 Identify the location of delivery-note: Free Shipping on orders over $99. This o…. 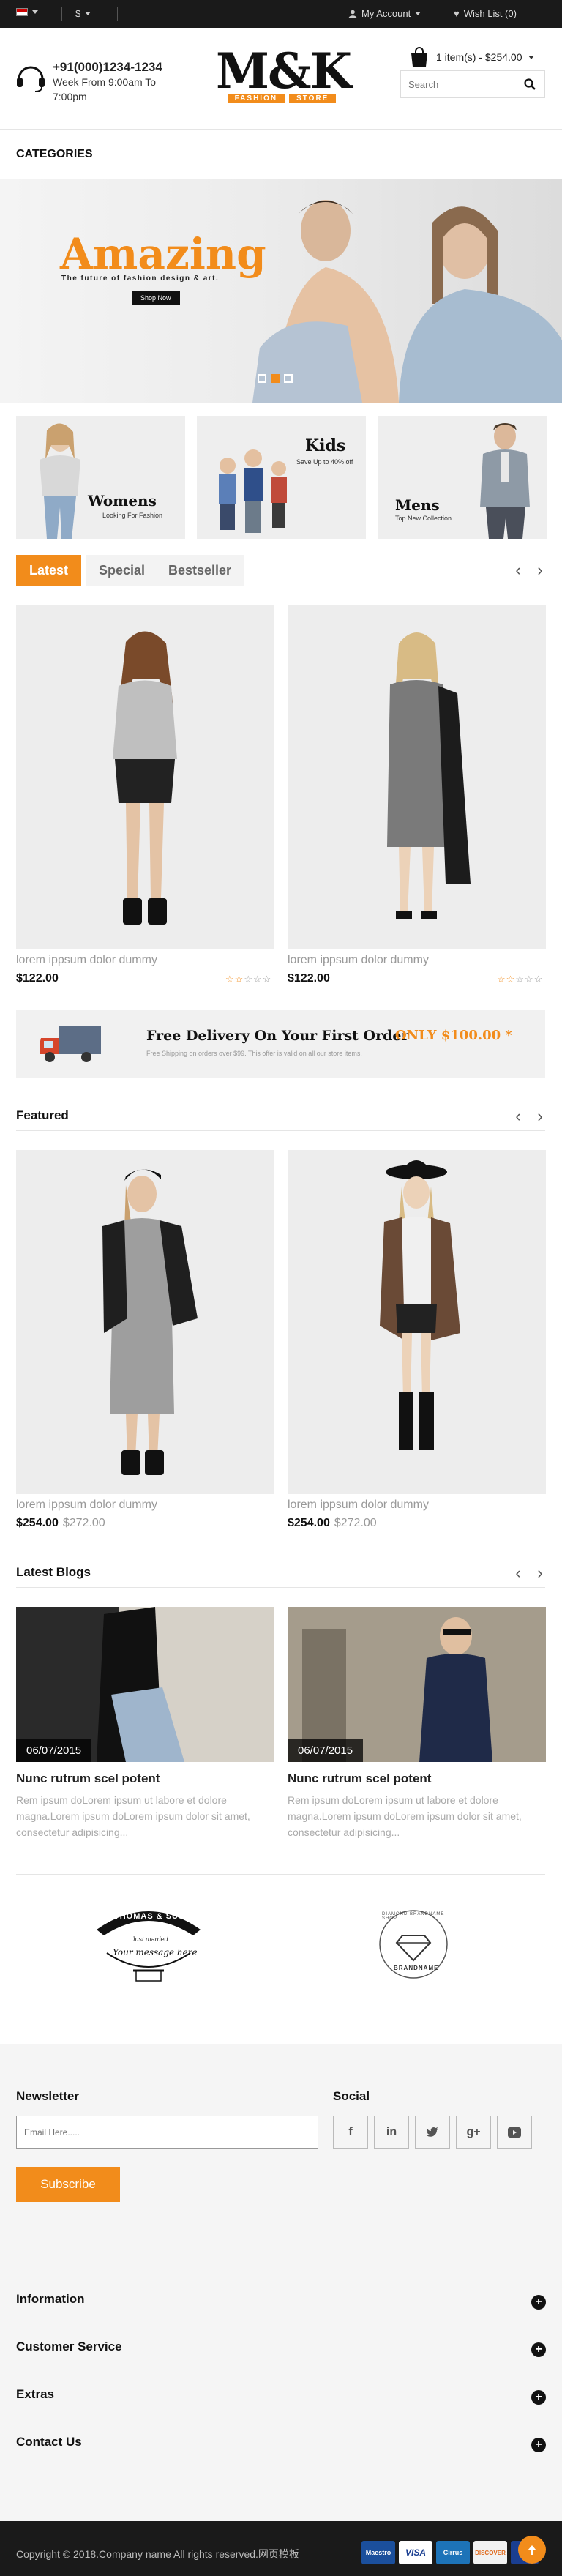
(254, 1053).